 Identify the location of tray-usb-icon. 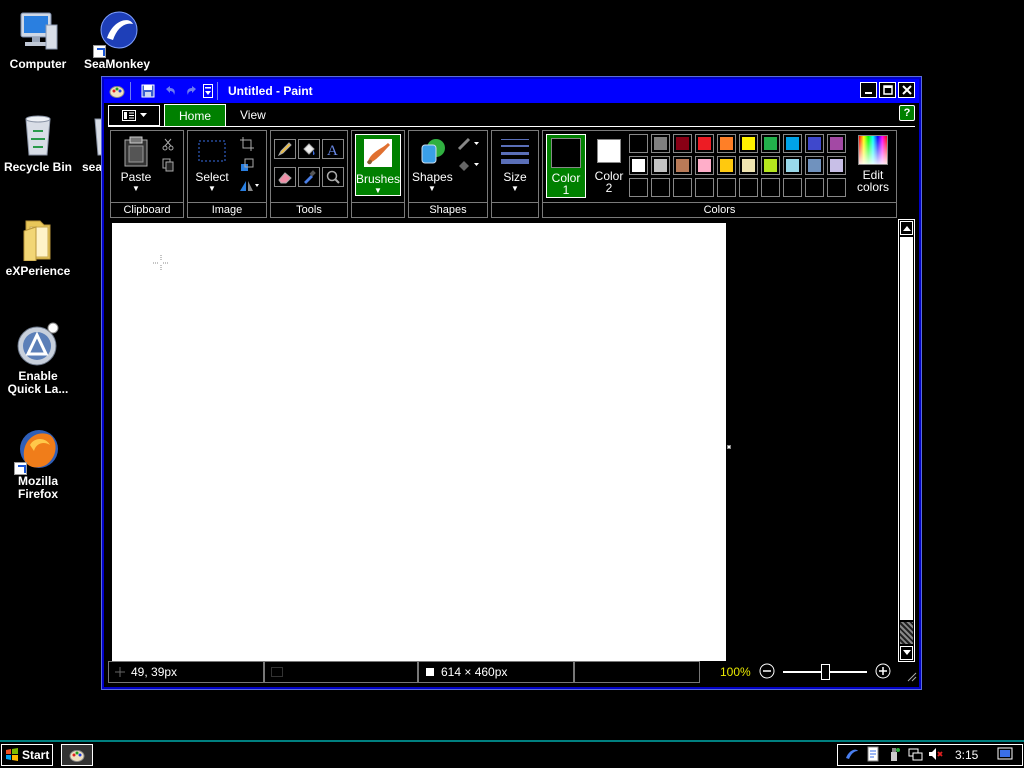
(894, 755).